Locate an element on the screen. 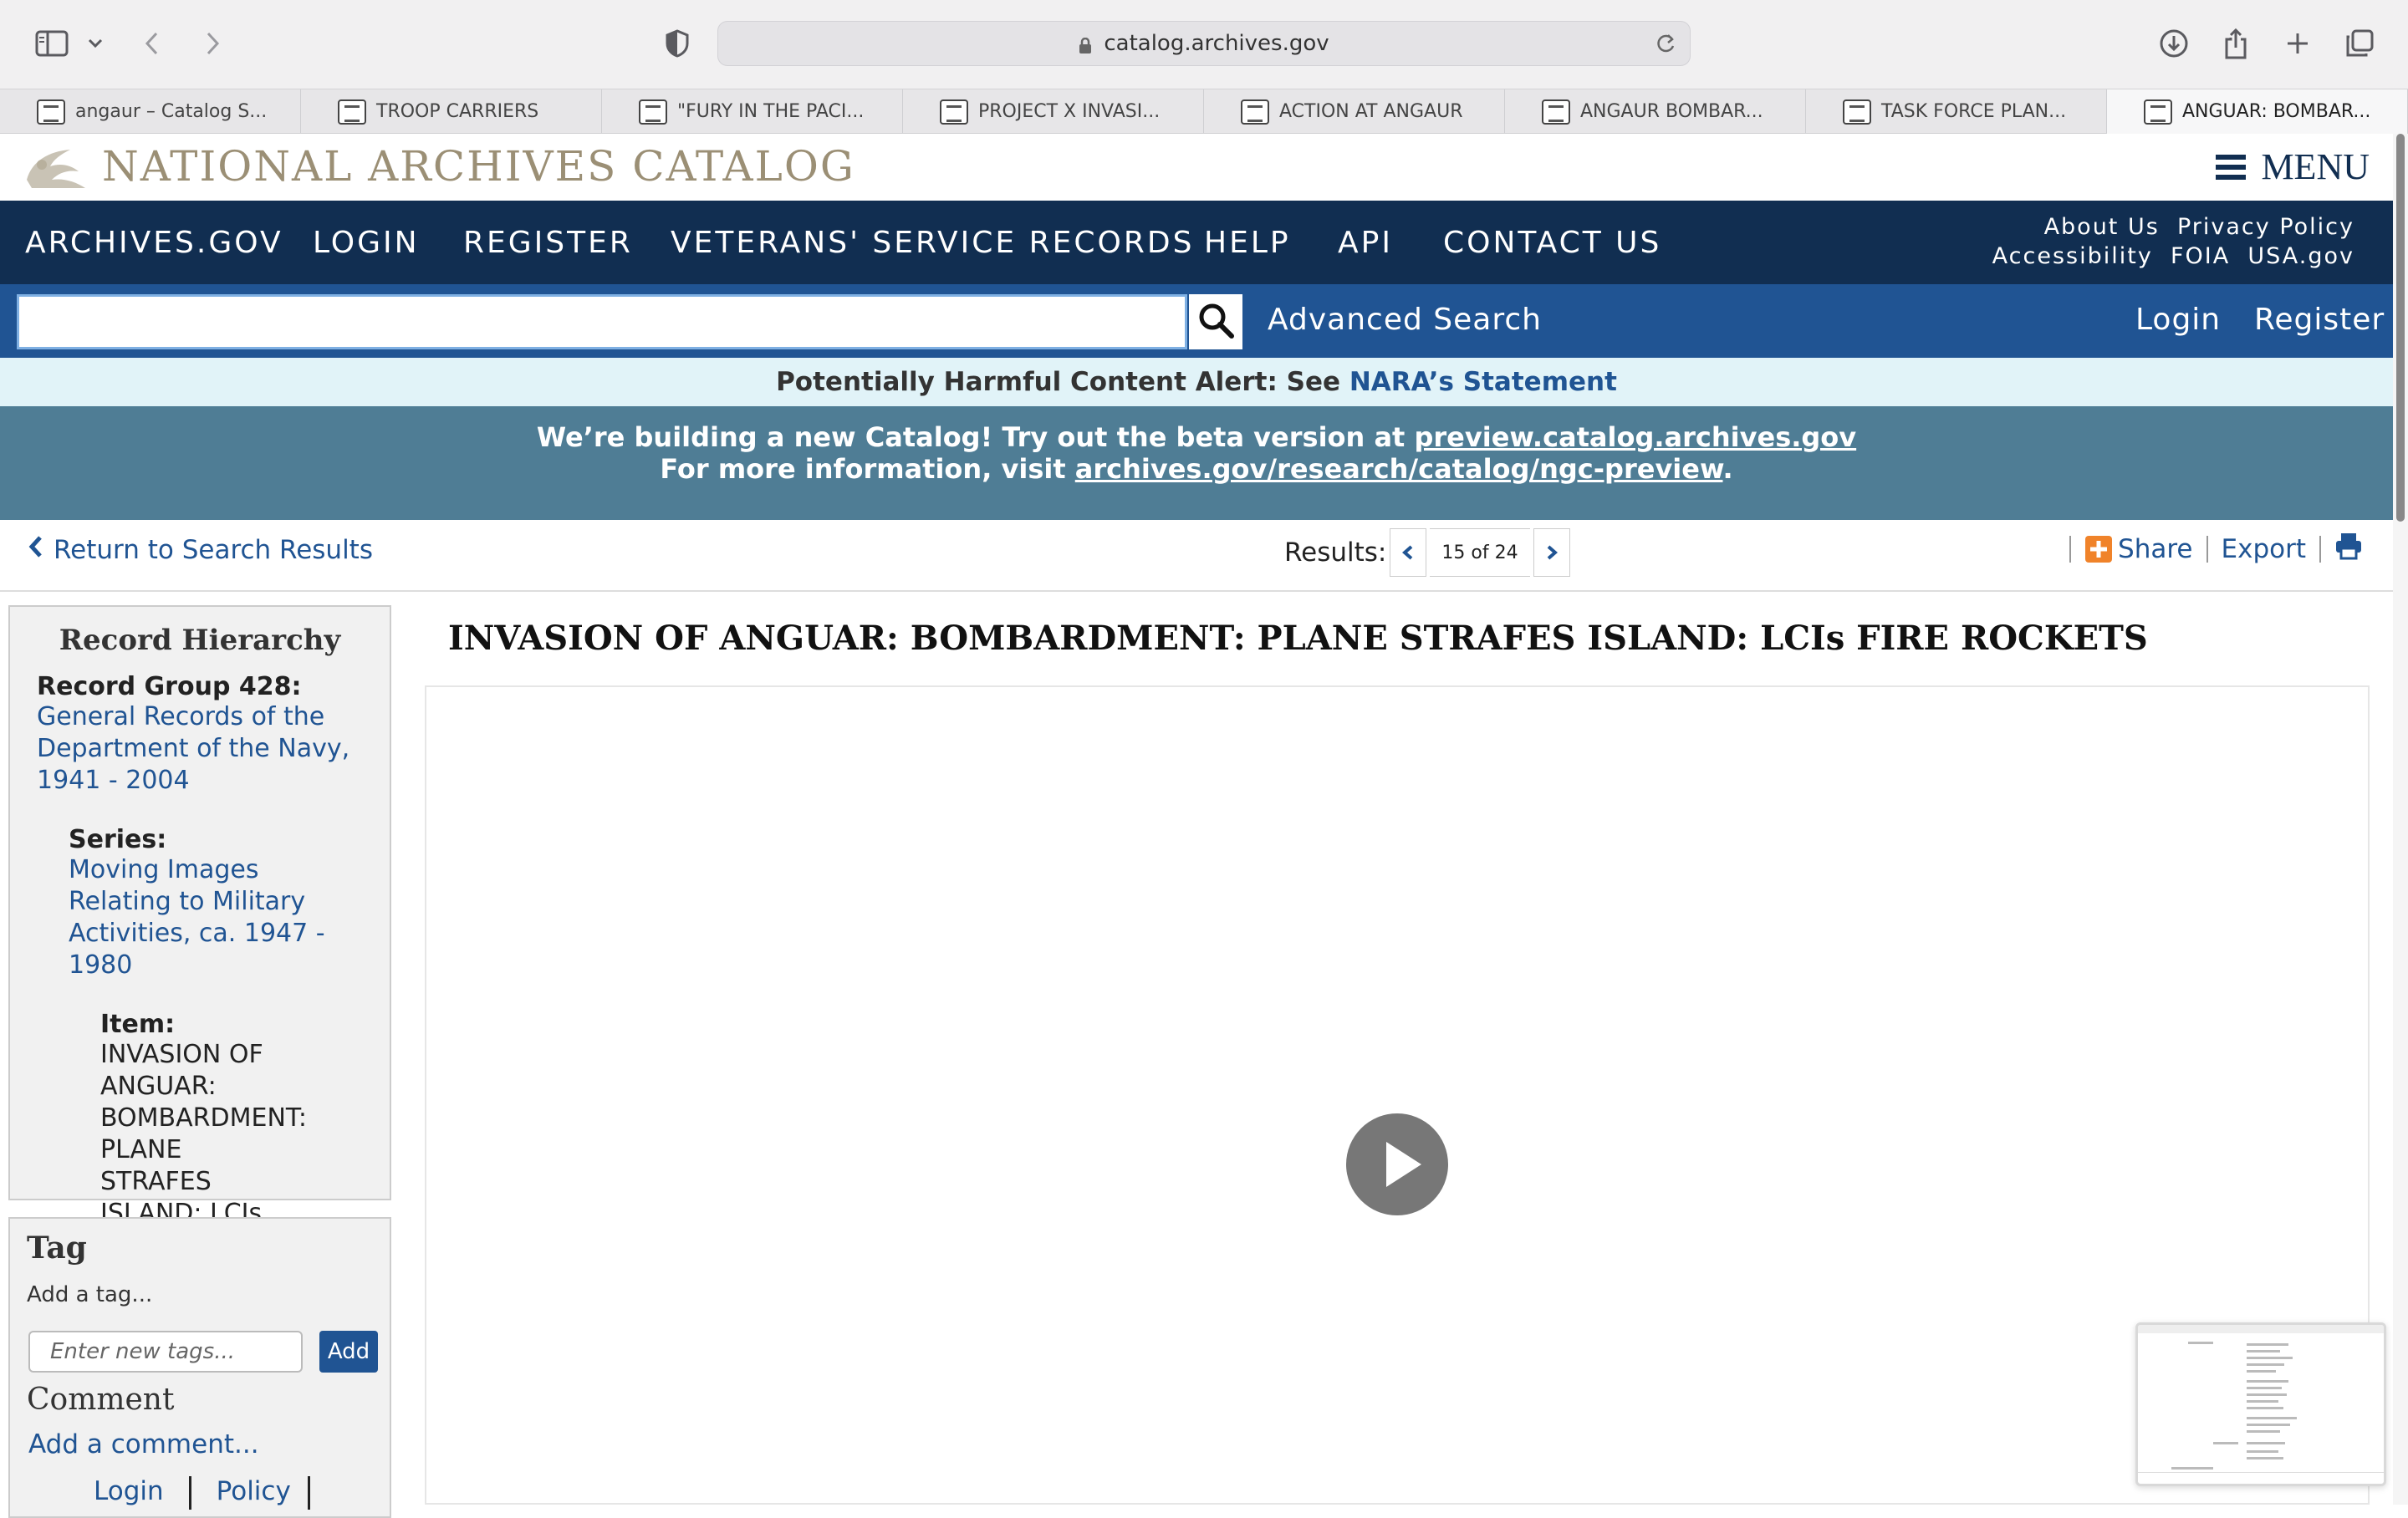 Image resolution: width=2408 pixels, height=1518 pixels. results-label: Results: is located at coordinates (1336, 552).